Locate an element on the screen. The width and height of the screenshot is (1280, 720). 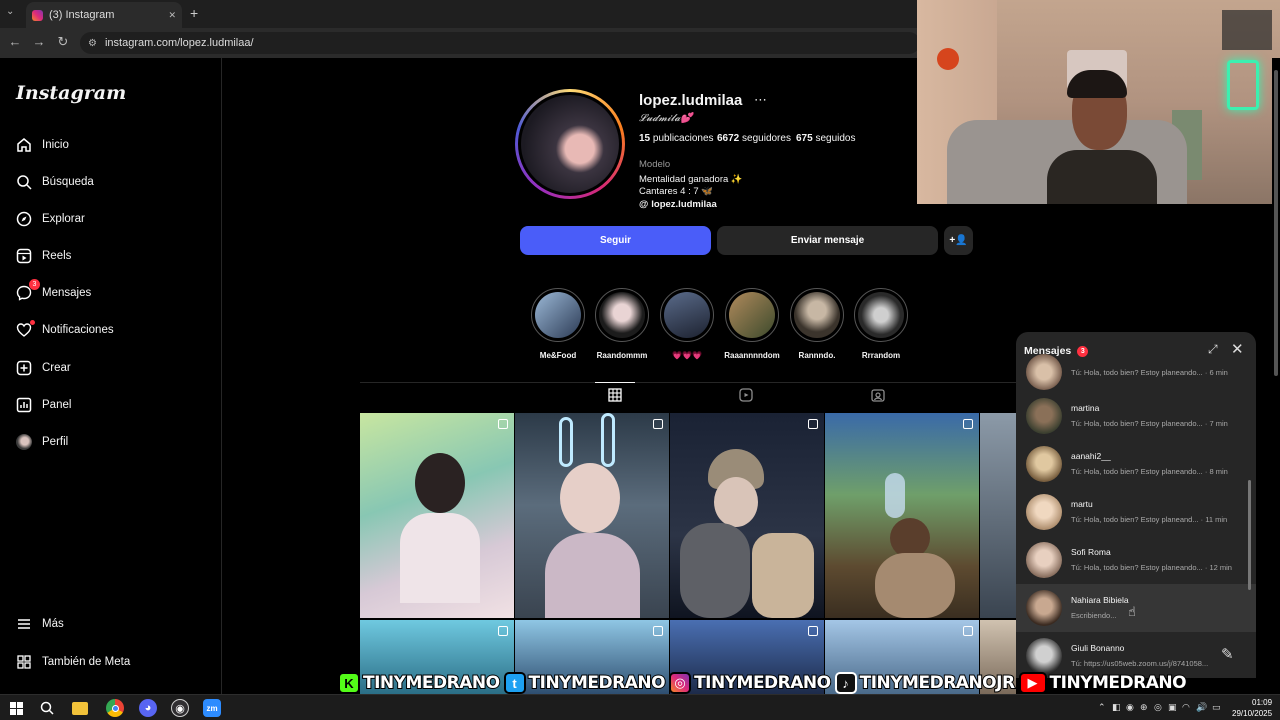
page-scrollbar is located at coordinates (1276, 376).